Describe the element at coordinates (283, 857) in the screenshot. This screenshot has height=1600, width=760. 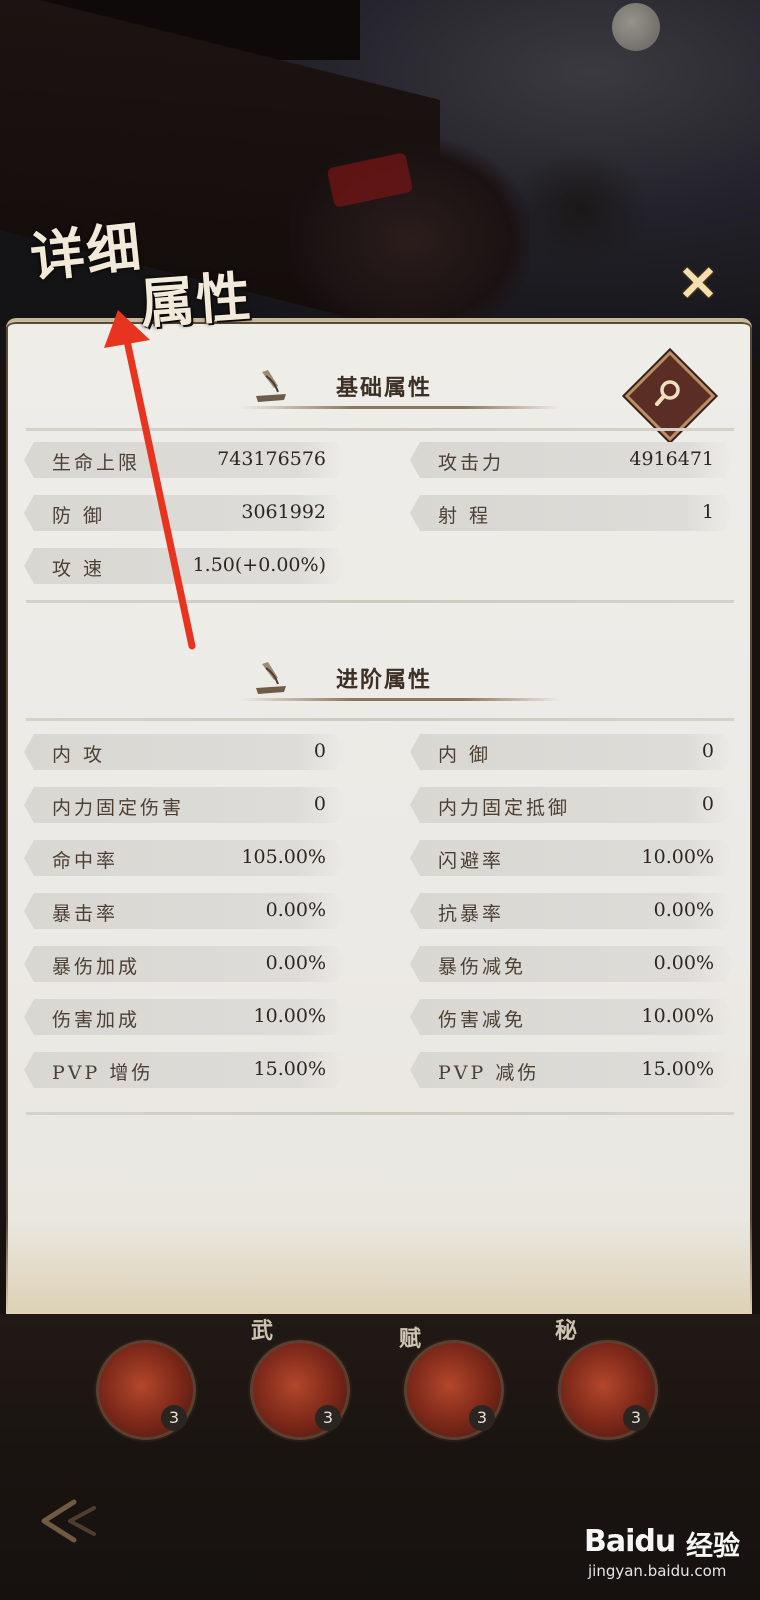
I see `stat-value: 105.00%` at that location.